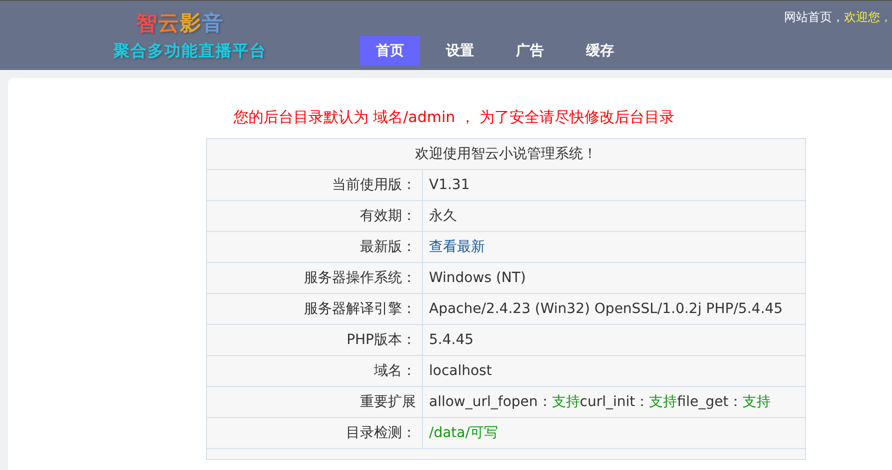 This screenshot has height=470, width=892. What do you see at coordinates (530, 51) in the screenshot?
I see `nav-tab: 广告` at bounding box center [530, 51].